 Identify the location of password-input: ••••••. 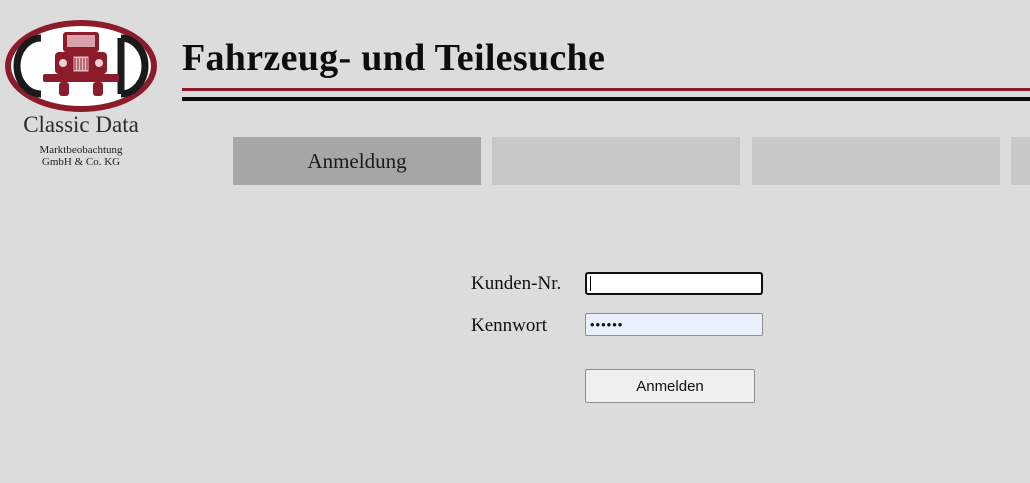
(674, 324).